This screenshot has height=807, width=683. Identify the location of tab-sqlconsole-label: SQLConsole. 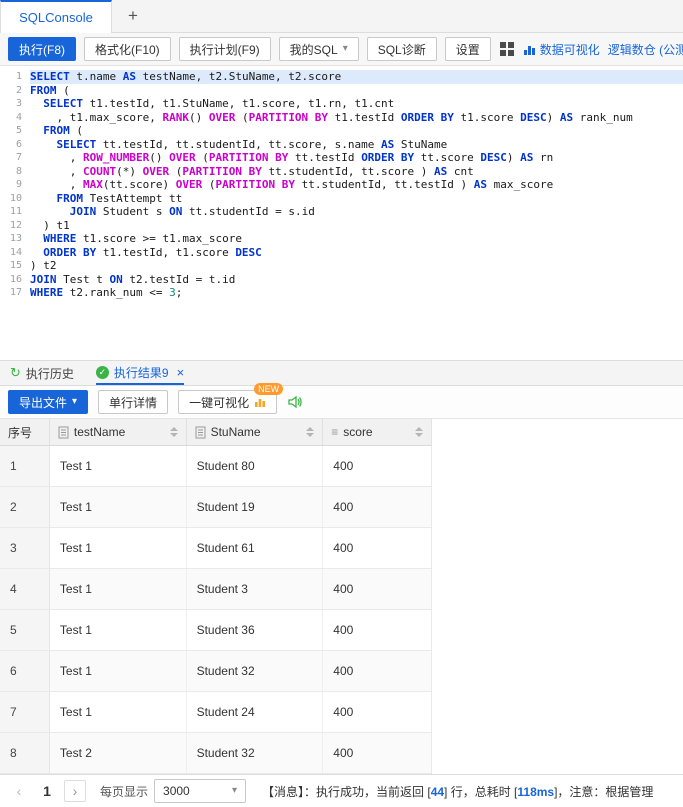
(56, 17).